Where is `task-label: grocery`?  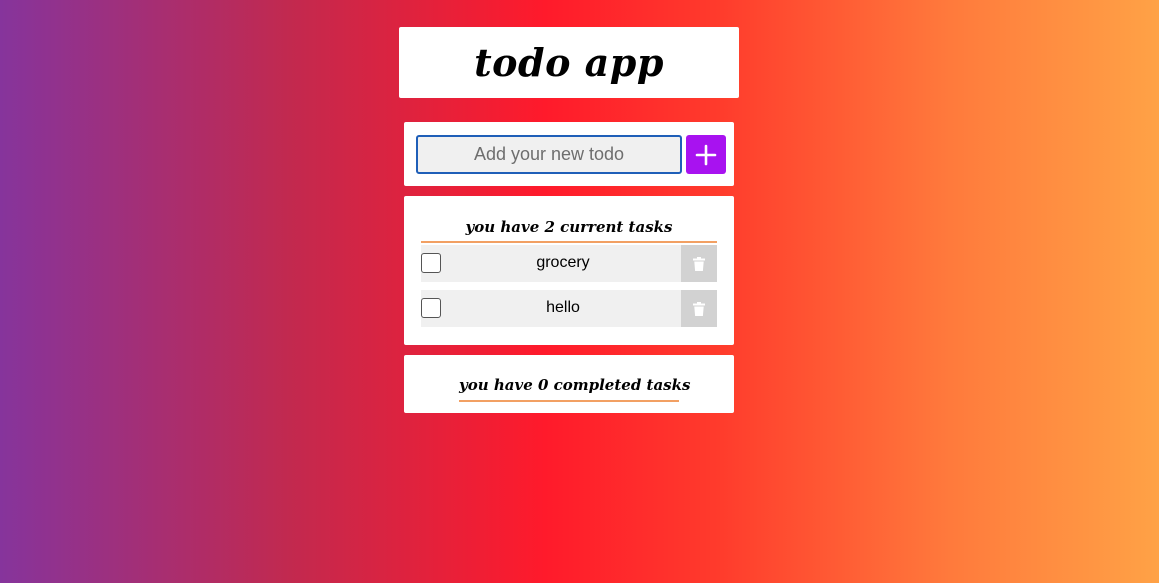 task-label: grocery is located at coordinates (563, 262).